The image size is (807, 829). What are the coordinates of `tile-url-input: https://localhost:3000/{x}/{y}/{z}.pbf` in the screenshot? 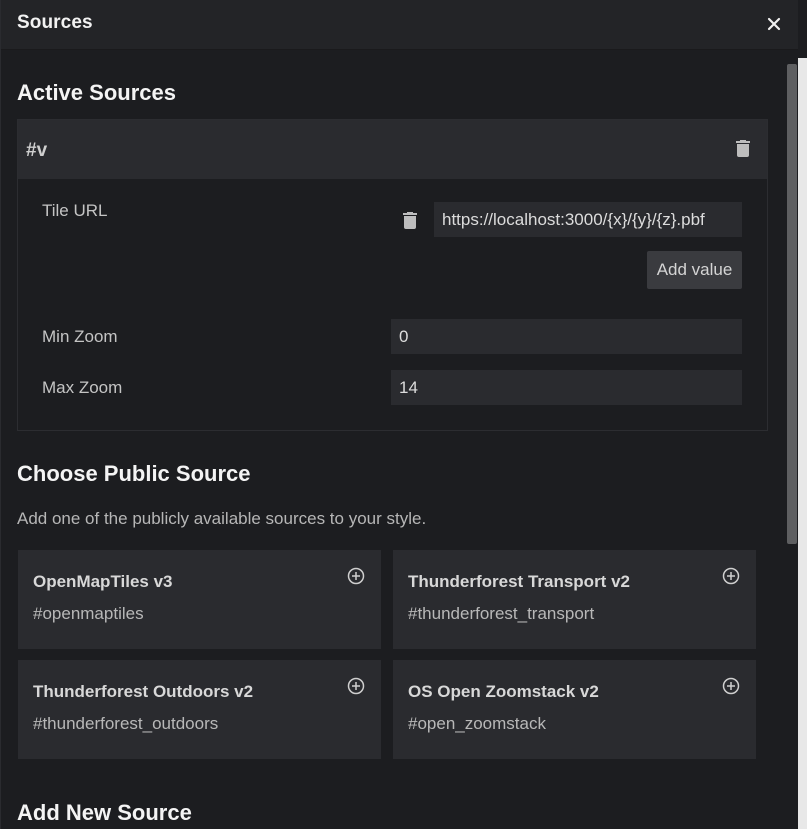 It's located at (588, 219).